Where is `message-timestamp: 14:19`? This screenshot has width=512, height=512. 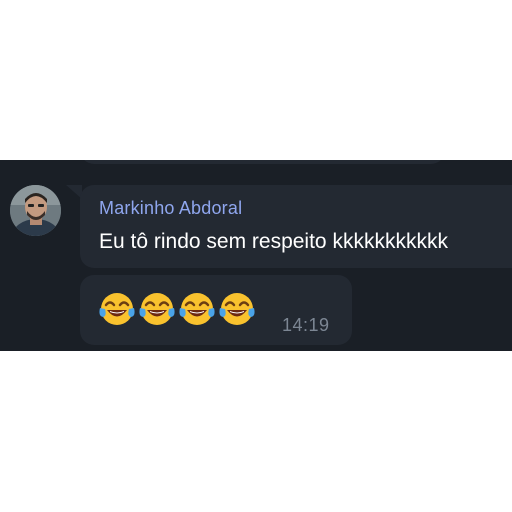 message-timestamp: 14:19 is located at coordinates (306, 325).